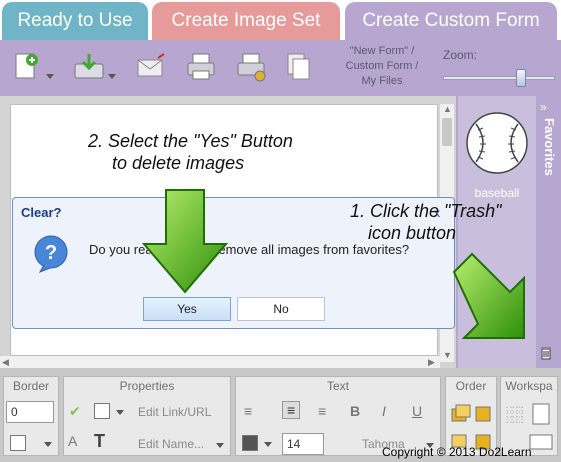  Describe the element at coordinates (220, 362) in the screenshot. I see `horizontal-scrollbar: ◀ ▶` at that location.